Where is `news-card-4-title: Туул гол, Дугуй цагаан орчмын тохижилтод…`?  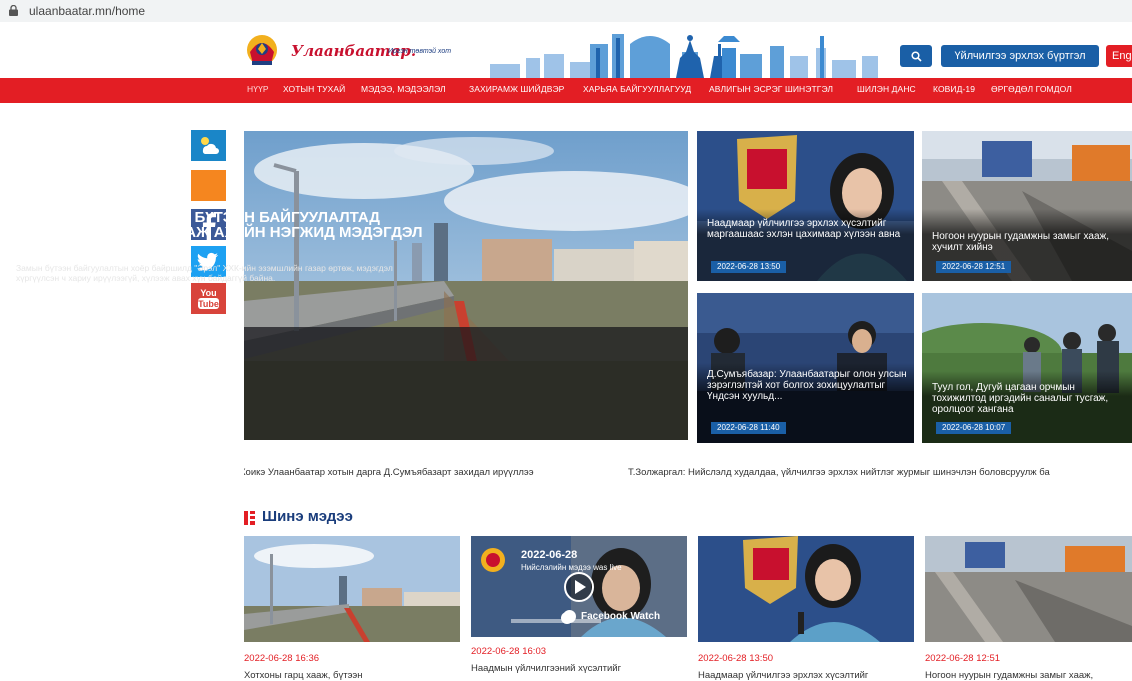 news-card-4-title: Туул гол, Дугуй цагаан орчмын тохижилтод… is located at coordinates (1020, 398).